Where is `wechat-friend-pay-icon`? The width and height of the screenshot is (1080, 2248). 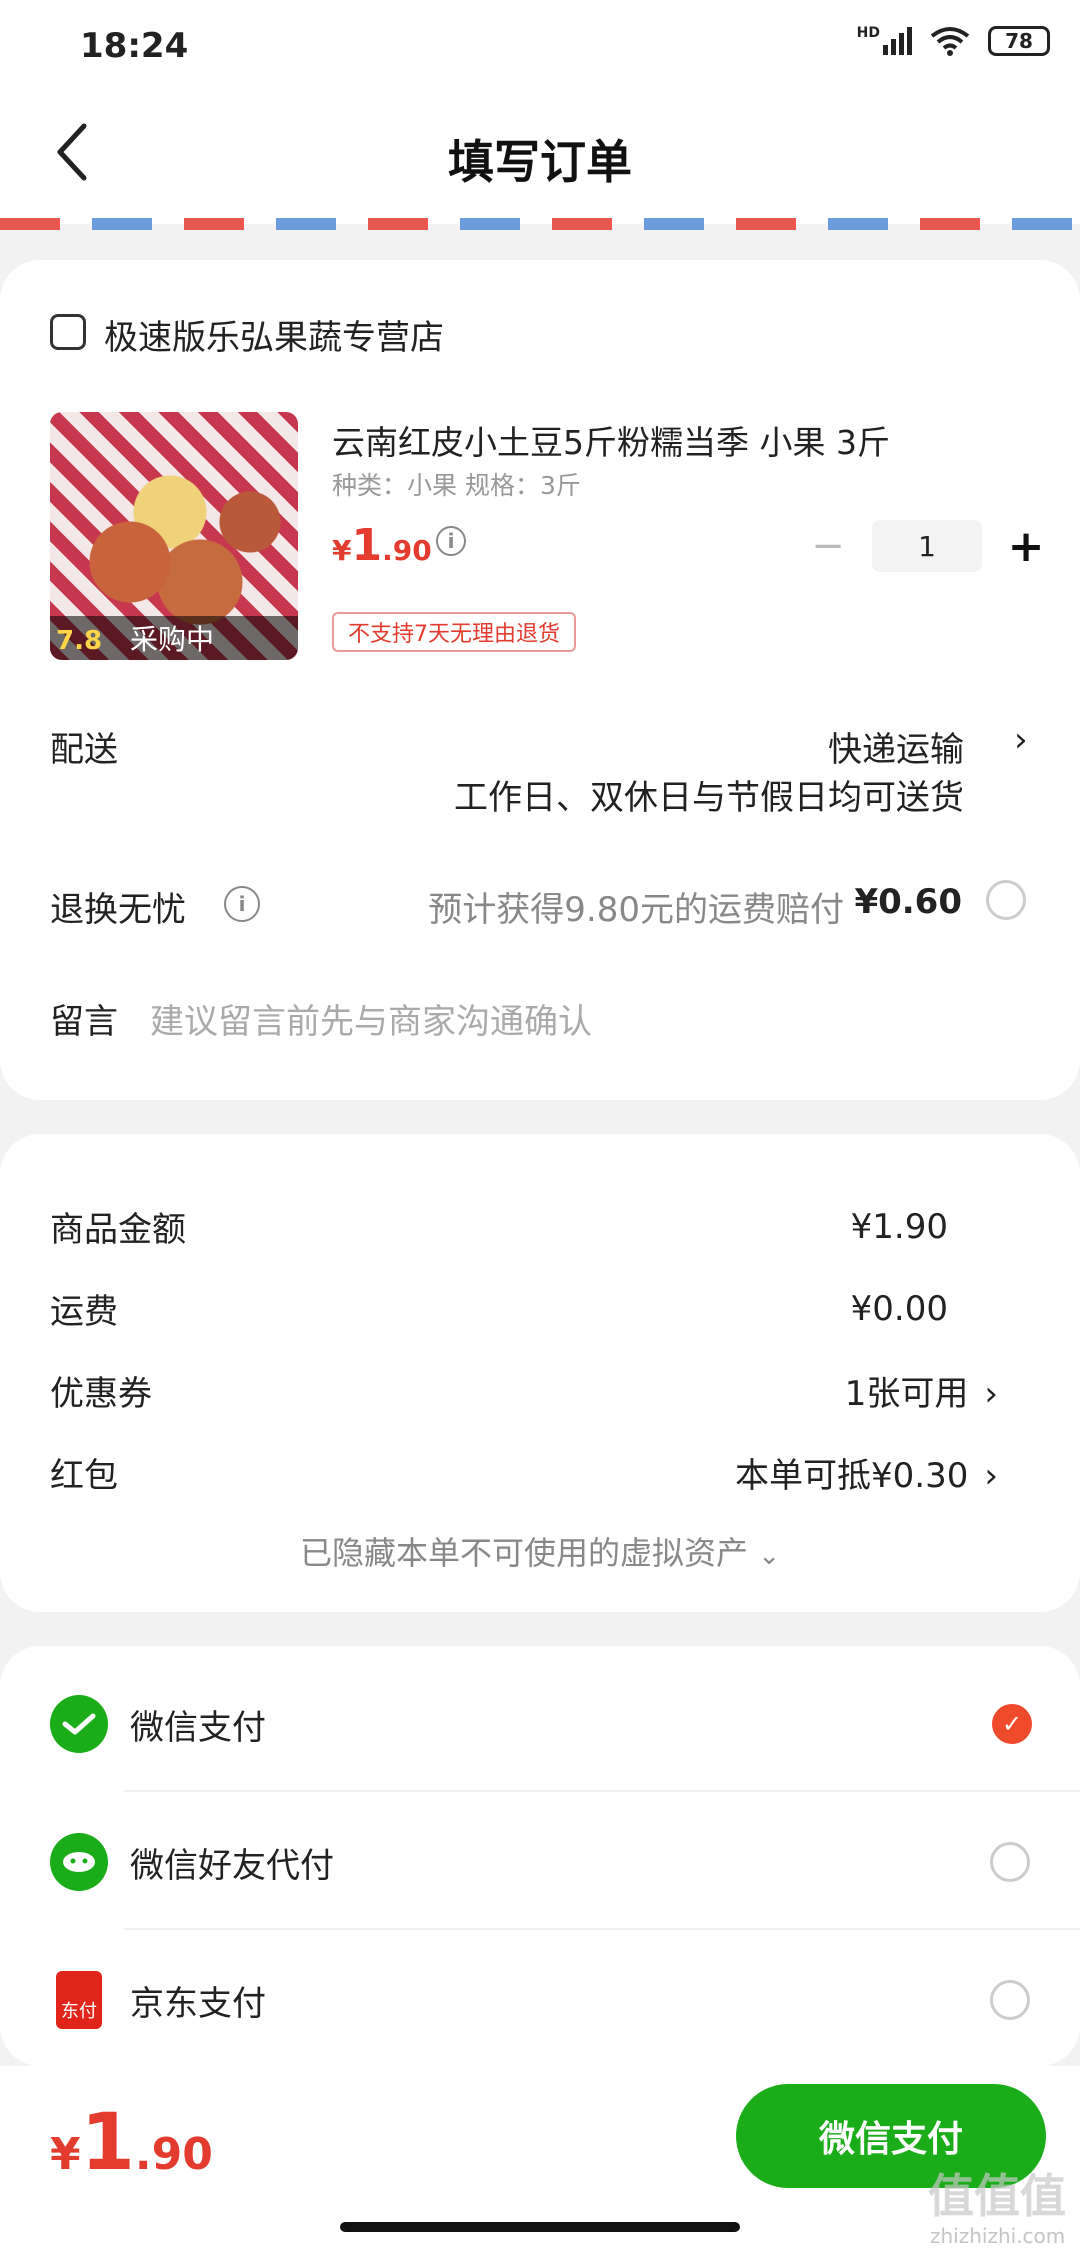 wechat-friend-pay-icon is located at coordinates (79, 1862).